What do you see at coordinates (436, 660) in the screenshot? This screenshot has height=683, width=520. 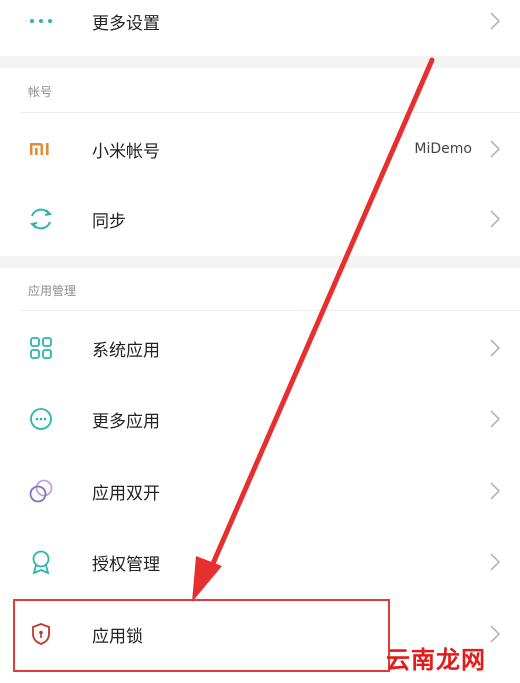 I see `watermark-text: 云南龙网` at bounding box center [436, 660].